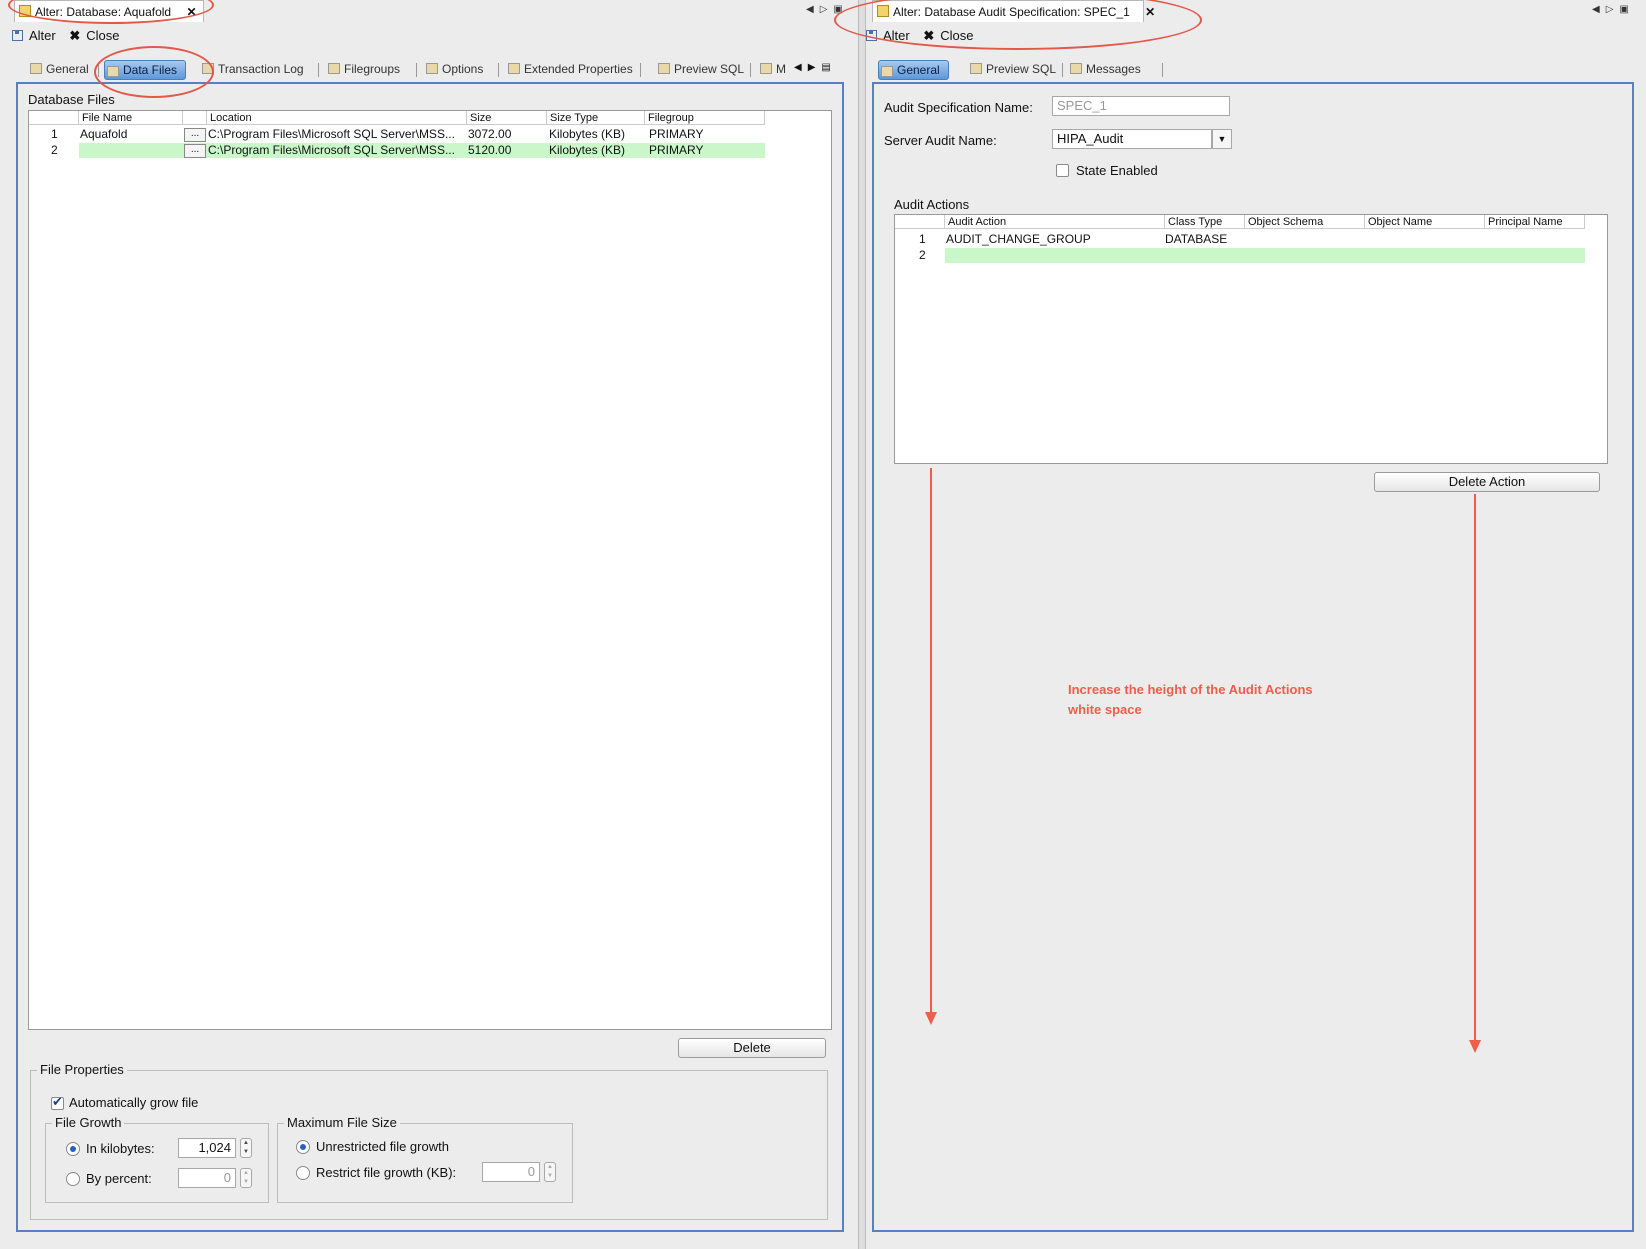  Describe the element at coordinates (489, 134) in the screenshot. I see `size-cell: 3072.00` at that location.